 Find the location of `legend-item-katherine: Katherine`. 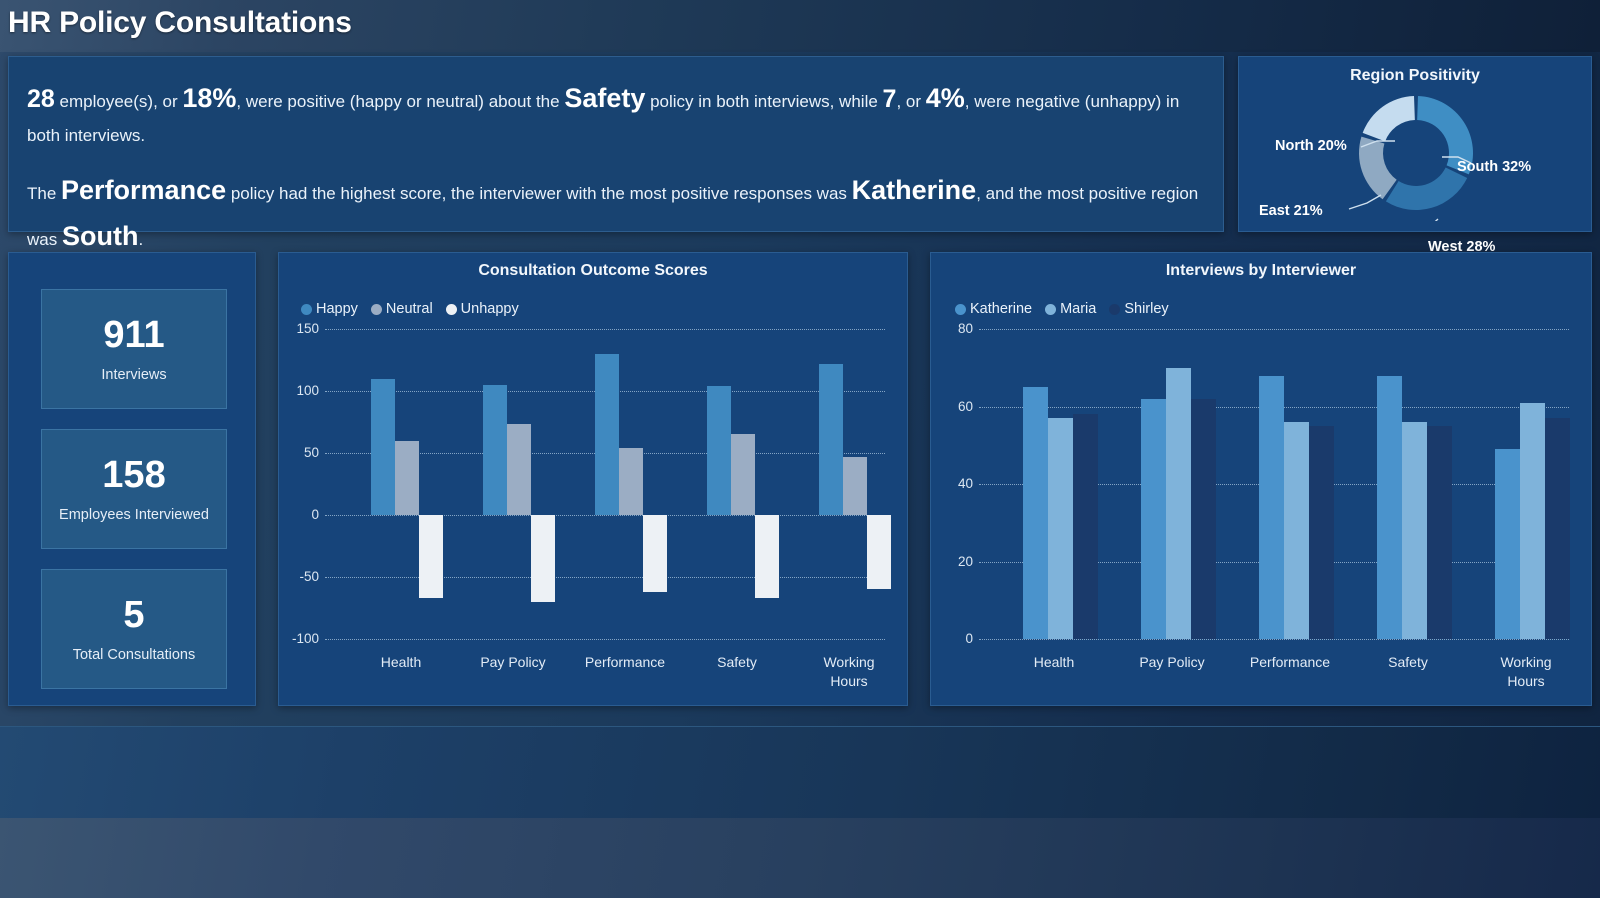

legend-item-katherine: Katherine is located at coordinates (993, 309).